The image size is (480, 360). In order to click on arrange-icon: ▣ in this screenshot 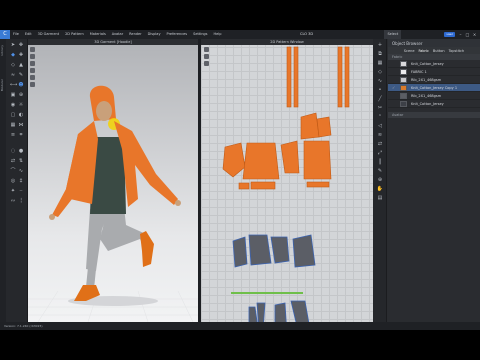, I will do `click(13, 95)`.